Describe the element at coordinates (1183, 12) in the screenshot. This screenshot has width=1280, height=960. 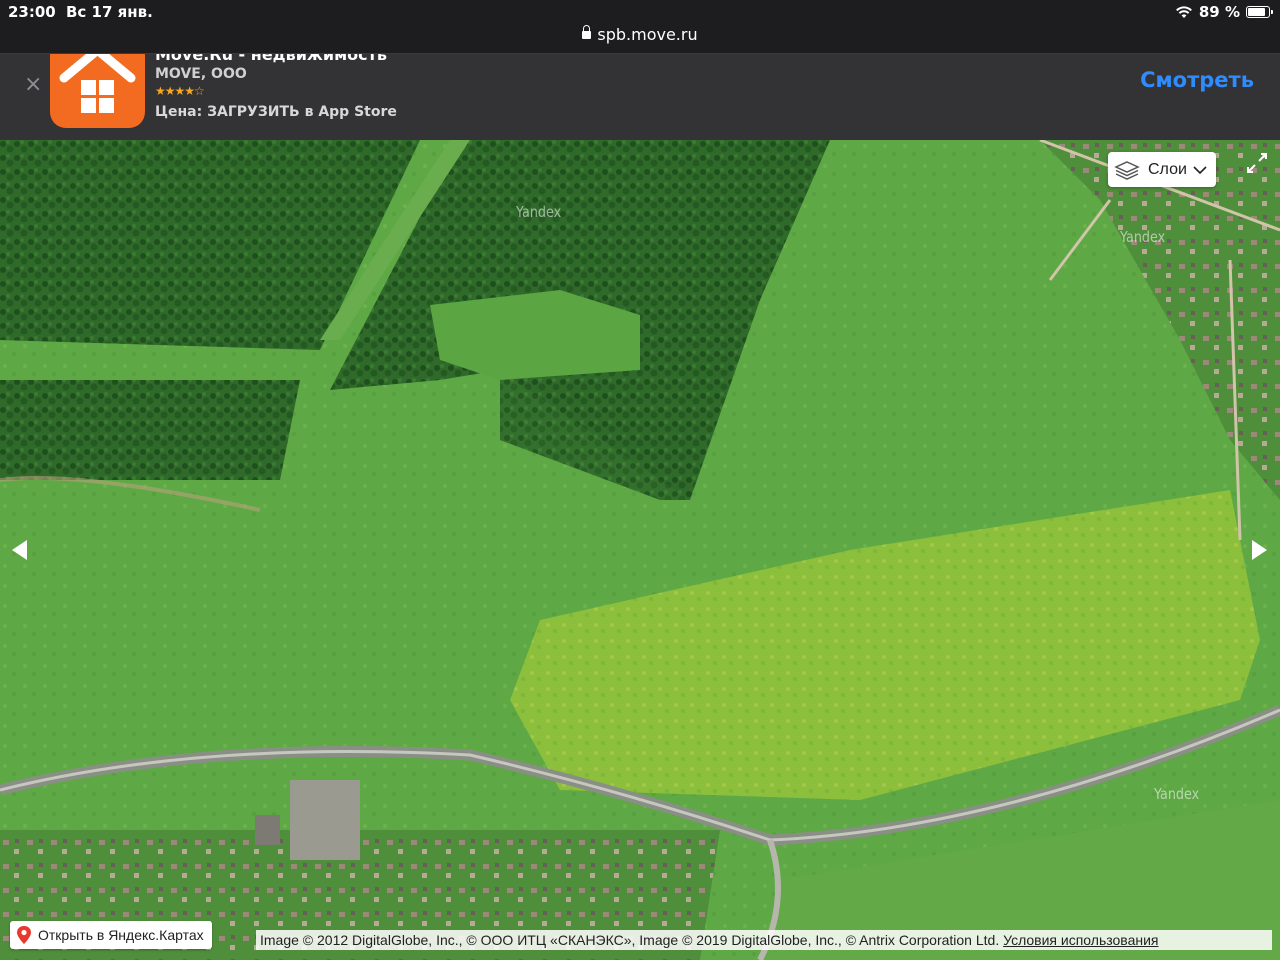
I see `wifi-icon` at that location.